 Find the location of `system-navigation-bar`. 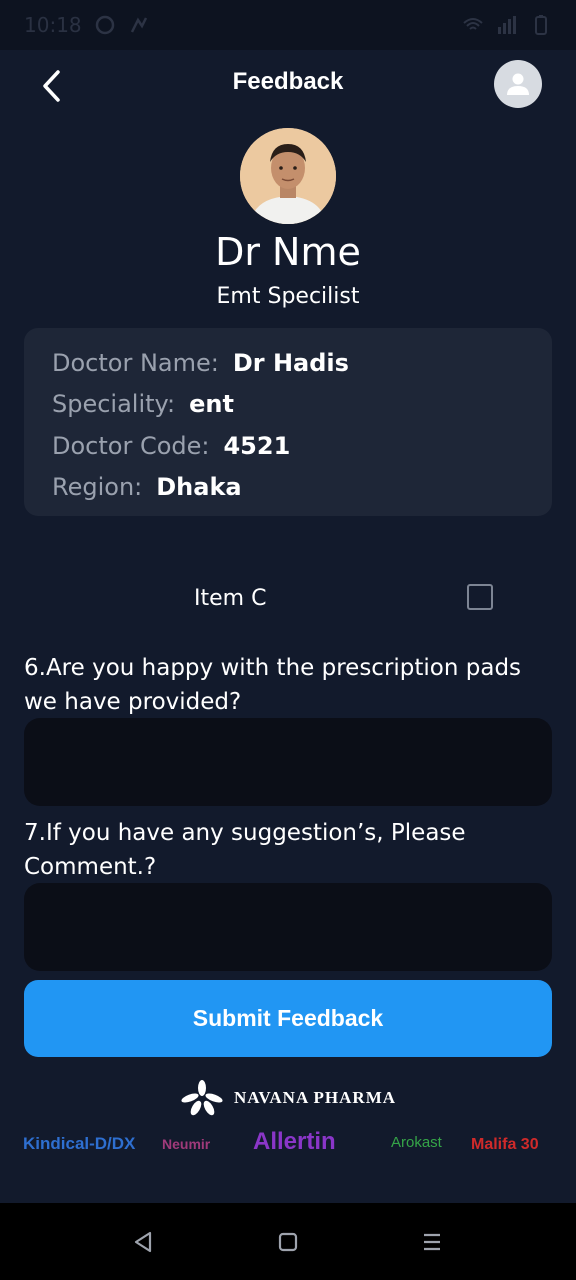

system-navigation-bar is located at coordinates (288, 1241).